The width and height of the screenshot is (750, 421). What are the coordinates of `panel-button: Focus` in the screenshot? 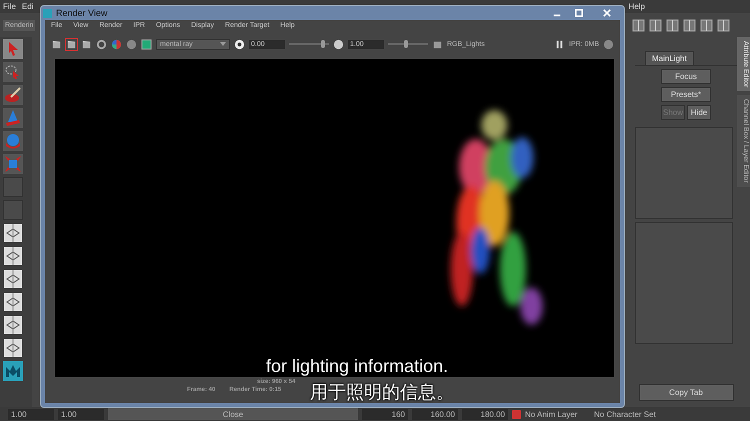 It's located at (686, 76).